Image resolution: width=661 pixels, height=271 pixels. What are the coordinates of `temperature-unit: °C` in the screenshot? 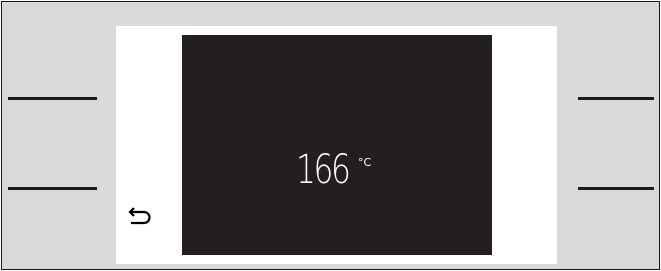 It's located at (365, 162).